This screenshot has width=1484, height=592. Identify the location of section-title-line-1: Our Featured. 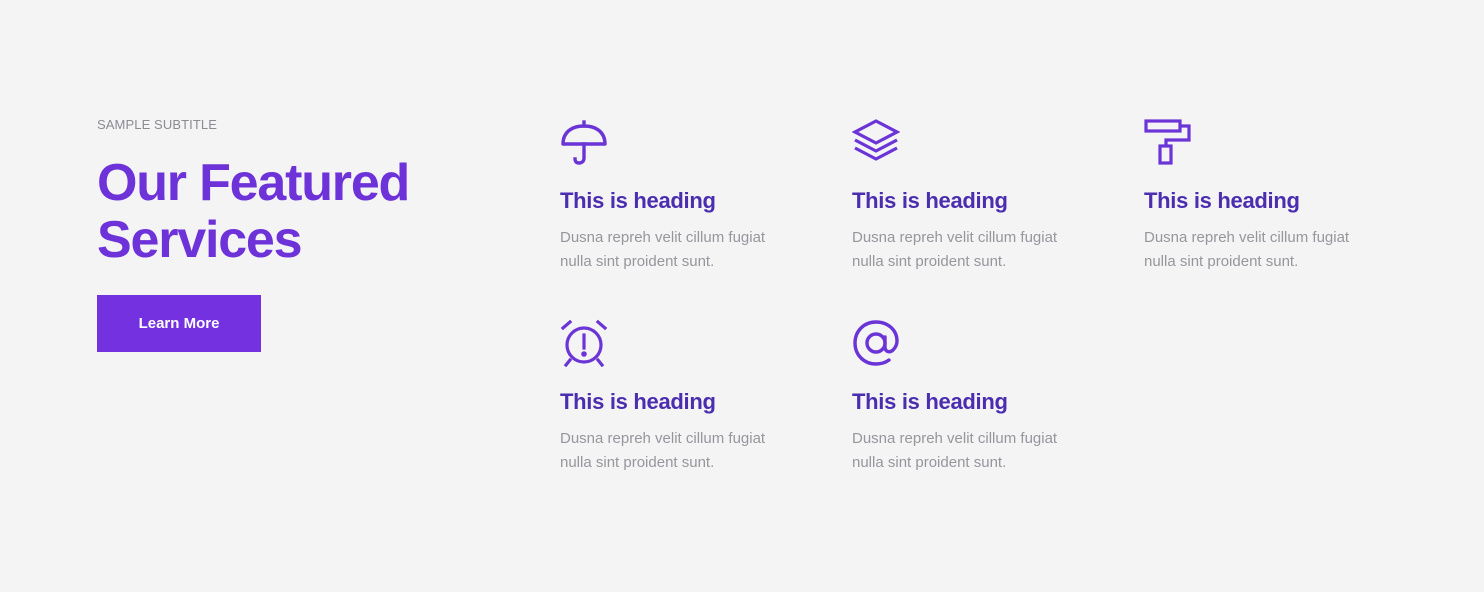
(253, 183).